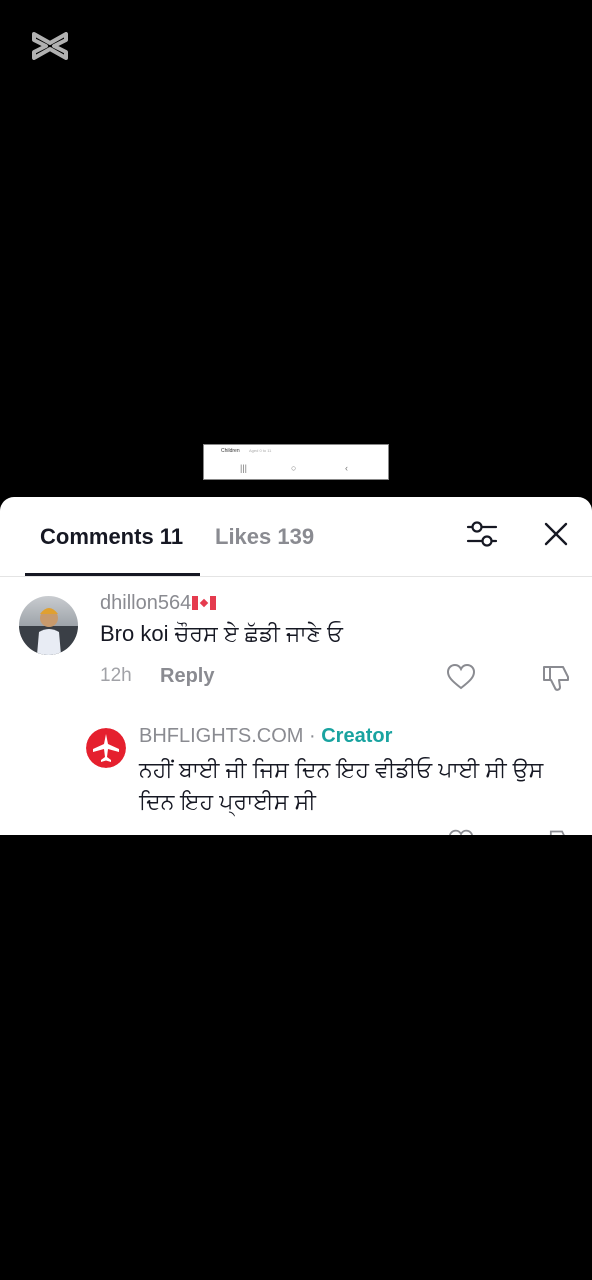 The width and height of the screenshot is (592, 1280). I want to click on comment-text: Bro koi ਚੌਰਸ ਏ ਛੱਡੀ ਜਾਣੇ ਓ, so click(221, 633).